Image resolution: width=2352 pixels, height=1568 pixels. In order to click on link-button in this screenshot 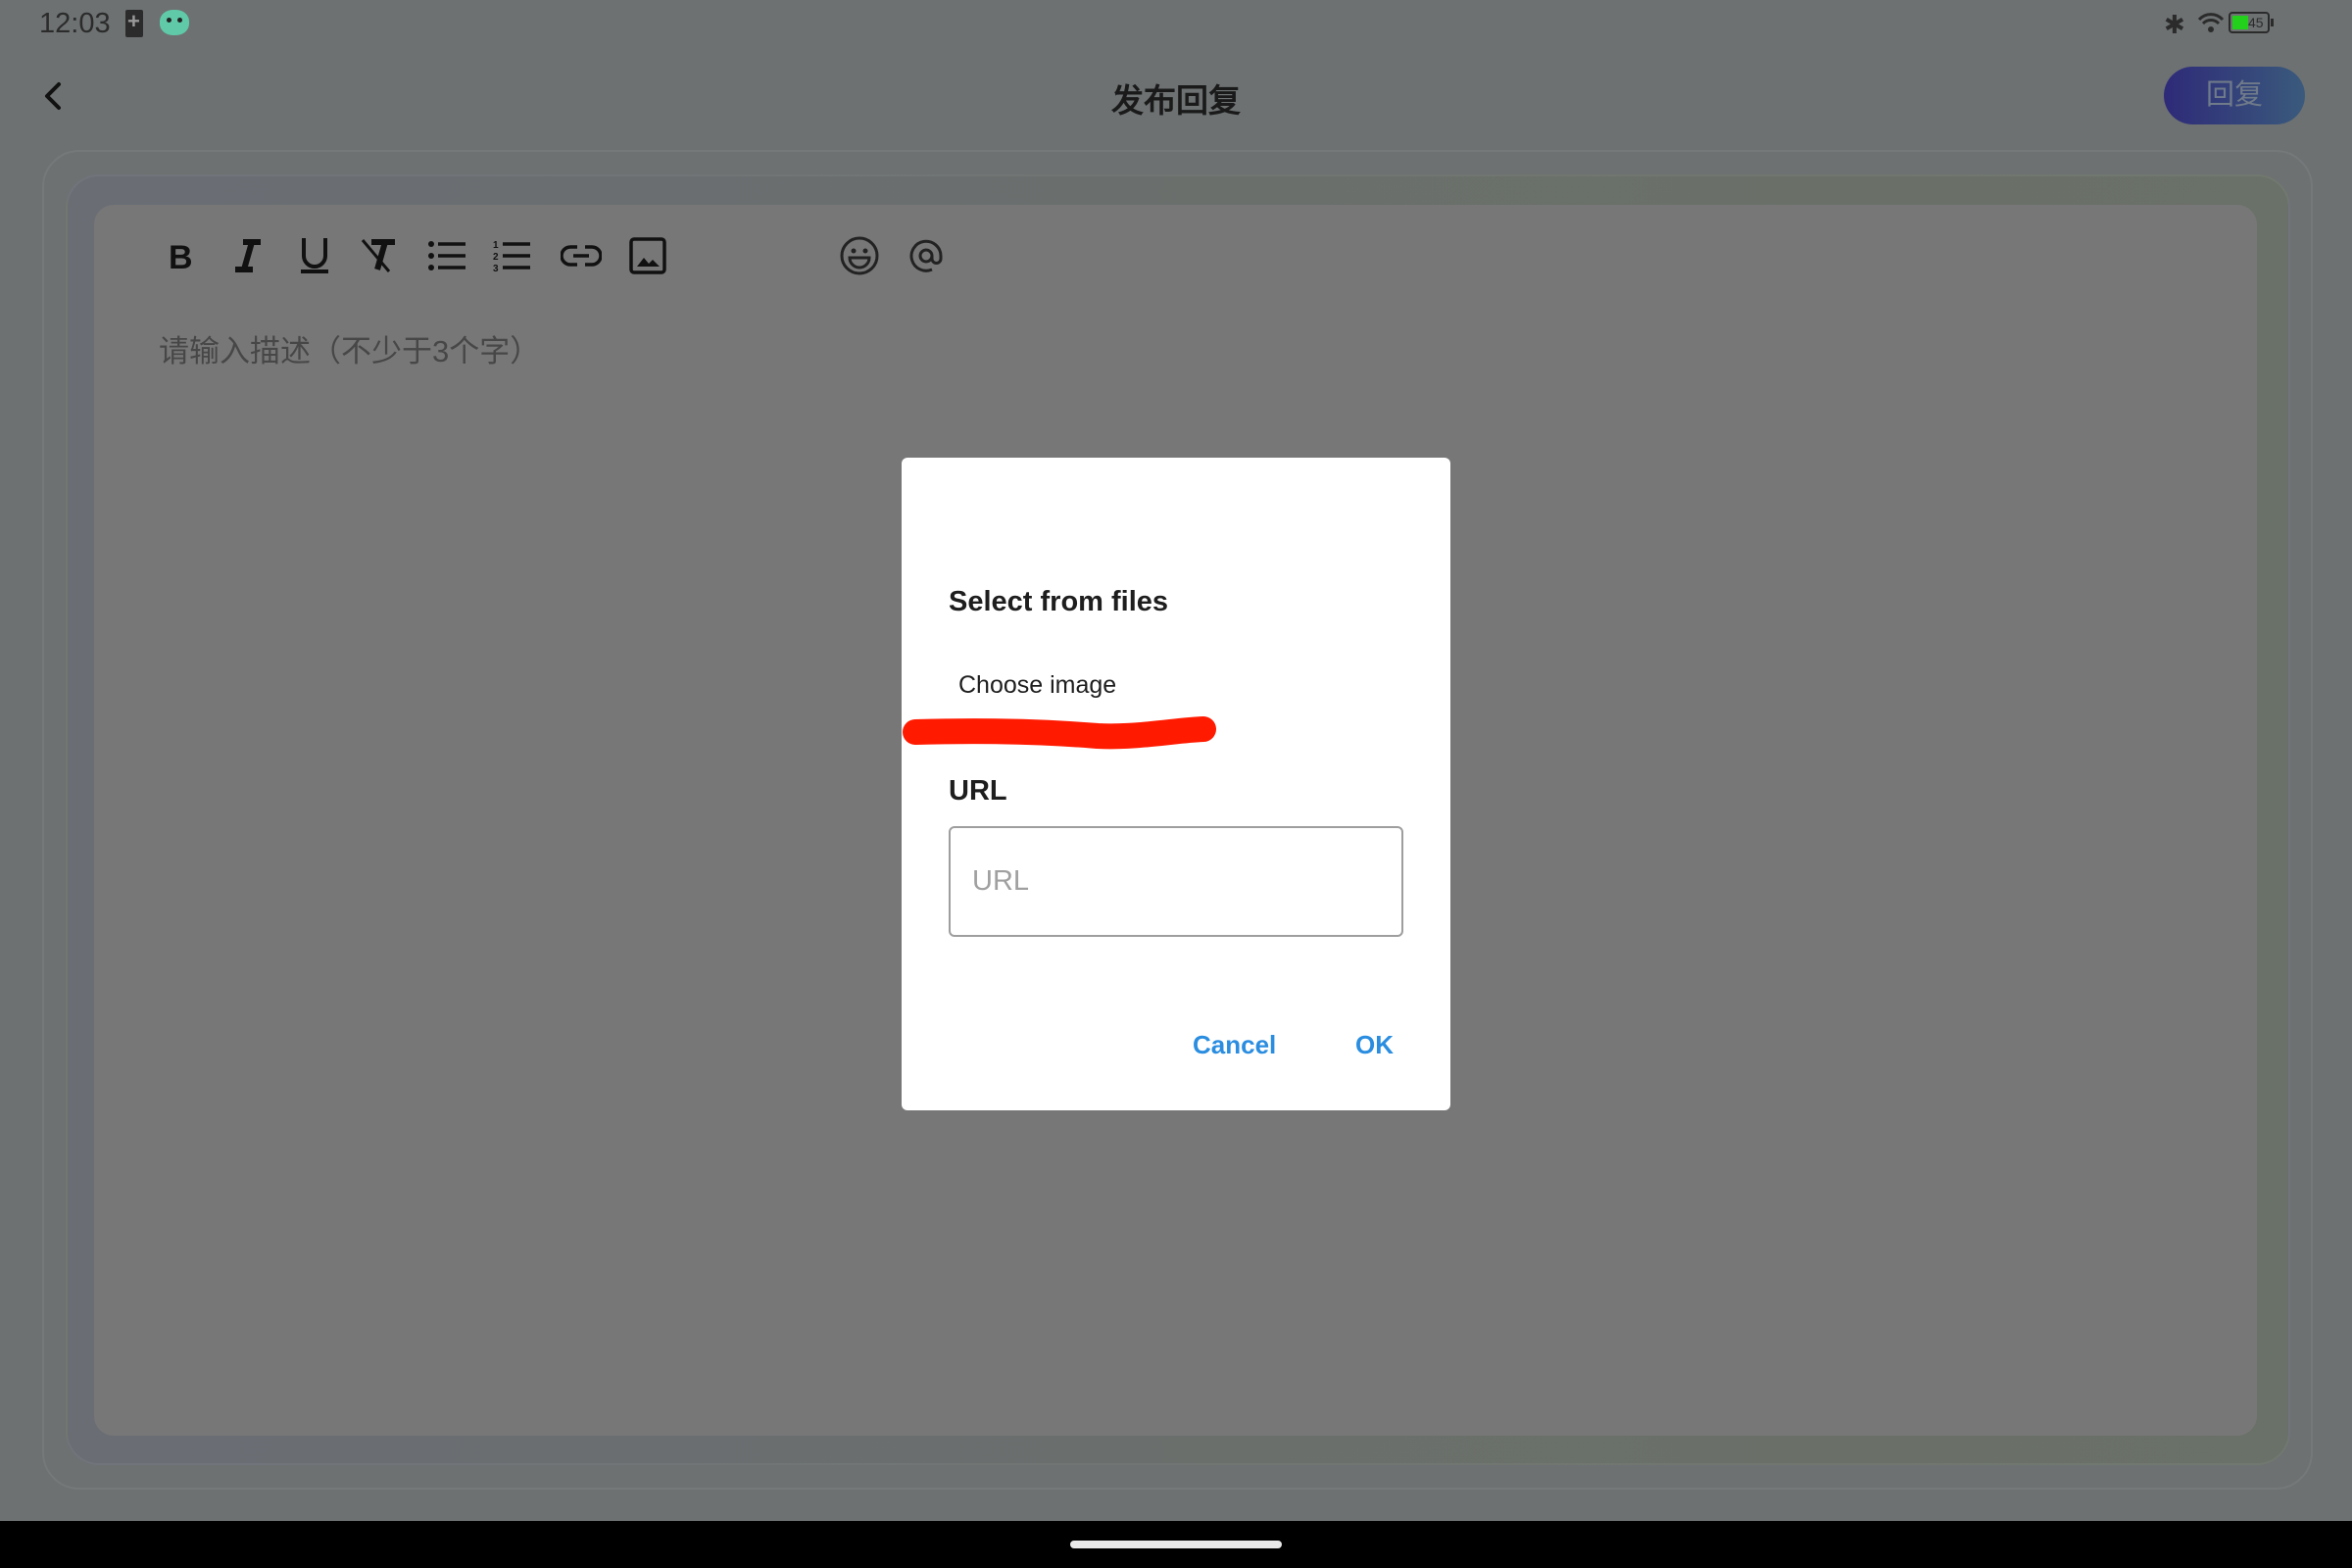, I will do `click(581, 255)`.